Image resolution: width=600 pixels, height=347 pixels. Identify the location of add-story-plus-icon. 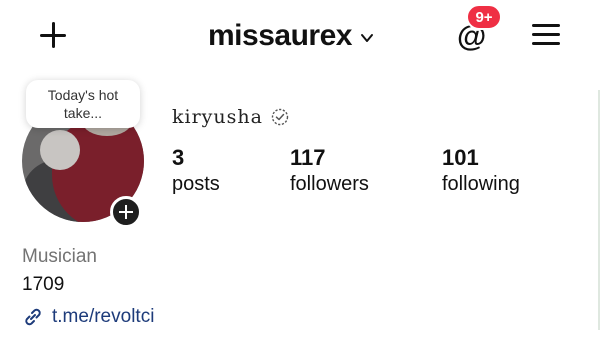
(126, 212).